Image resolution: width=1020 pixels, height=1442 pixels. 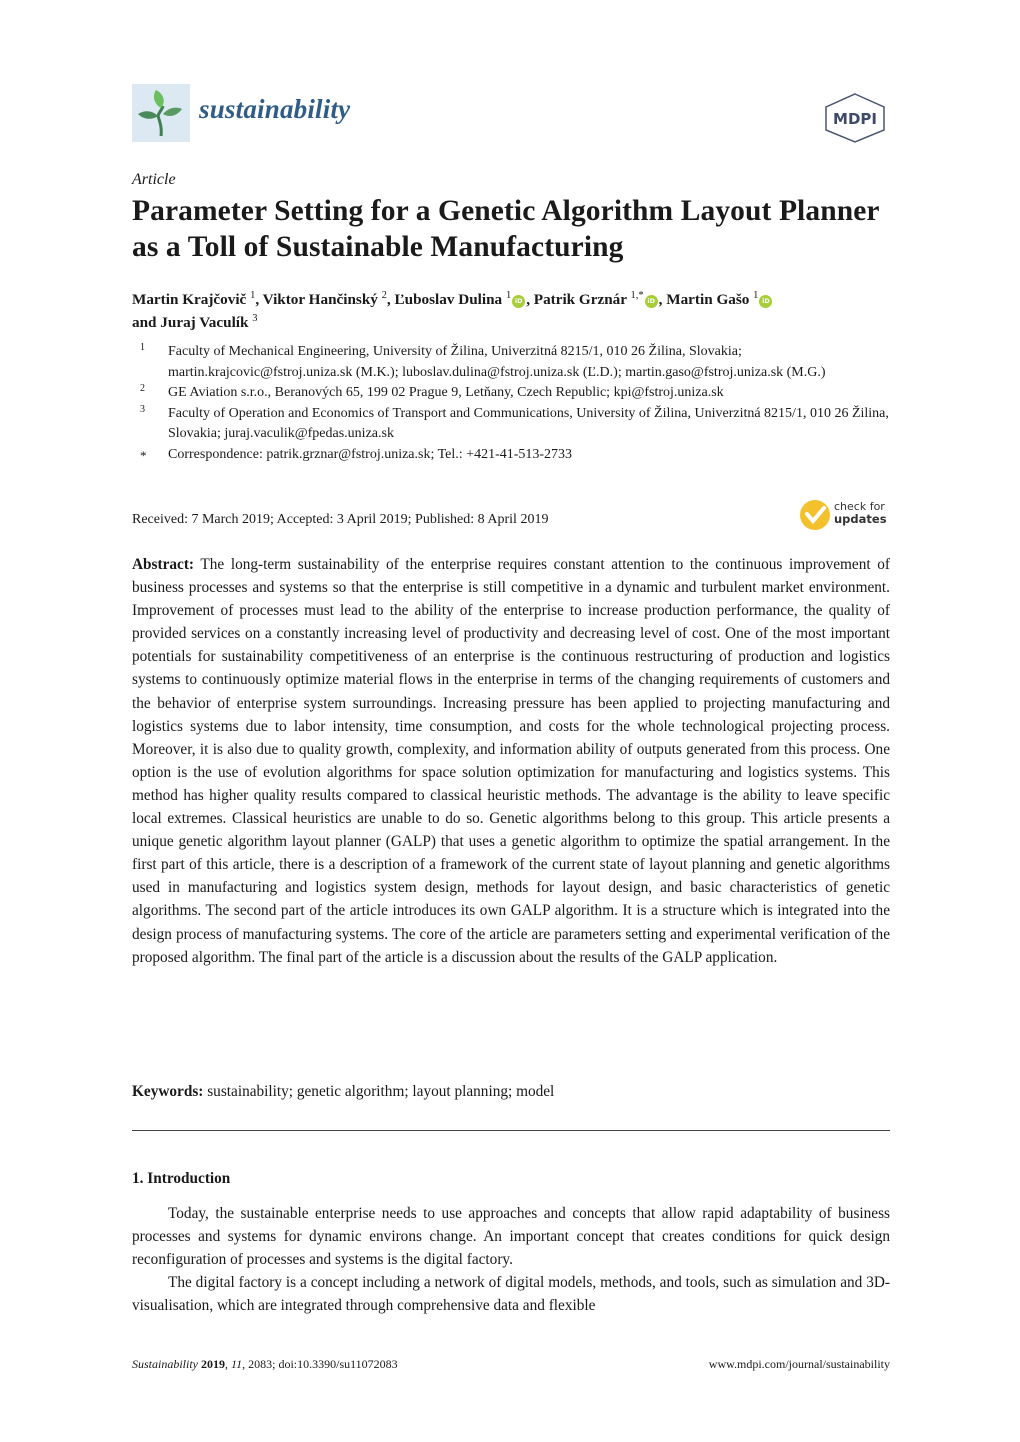 What do you see at coordinates (191, 299) in the screenshot?
I see `author-name: Martin Krajčovič` at bounding box center [191, 299].